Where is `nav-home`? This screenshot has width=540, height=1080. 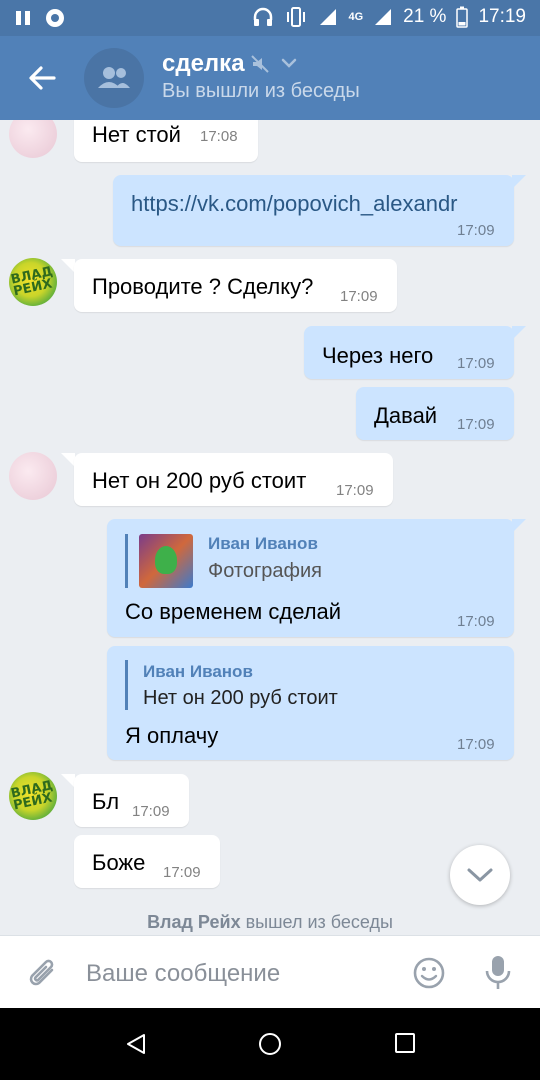 nav-home is located at coordinates (270, 1046).